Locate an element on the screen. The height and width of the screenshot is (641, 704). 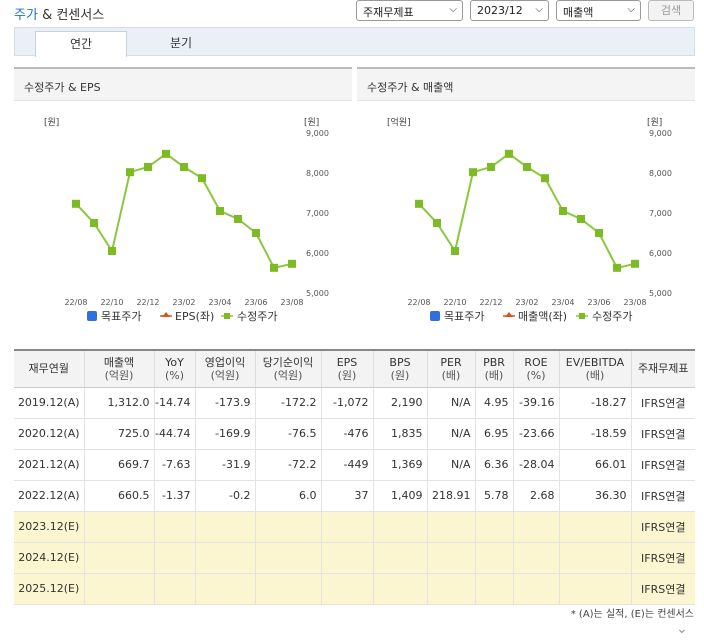
footnote: * (A)는 실적, (E)는 컨센서스 is located at coordinates (632, 614).